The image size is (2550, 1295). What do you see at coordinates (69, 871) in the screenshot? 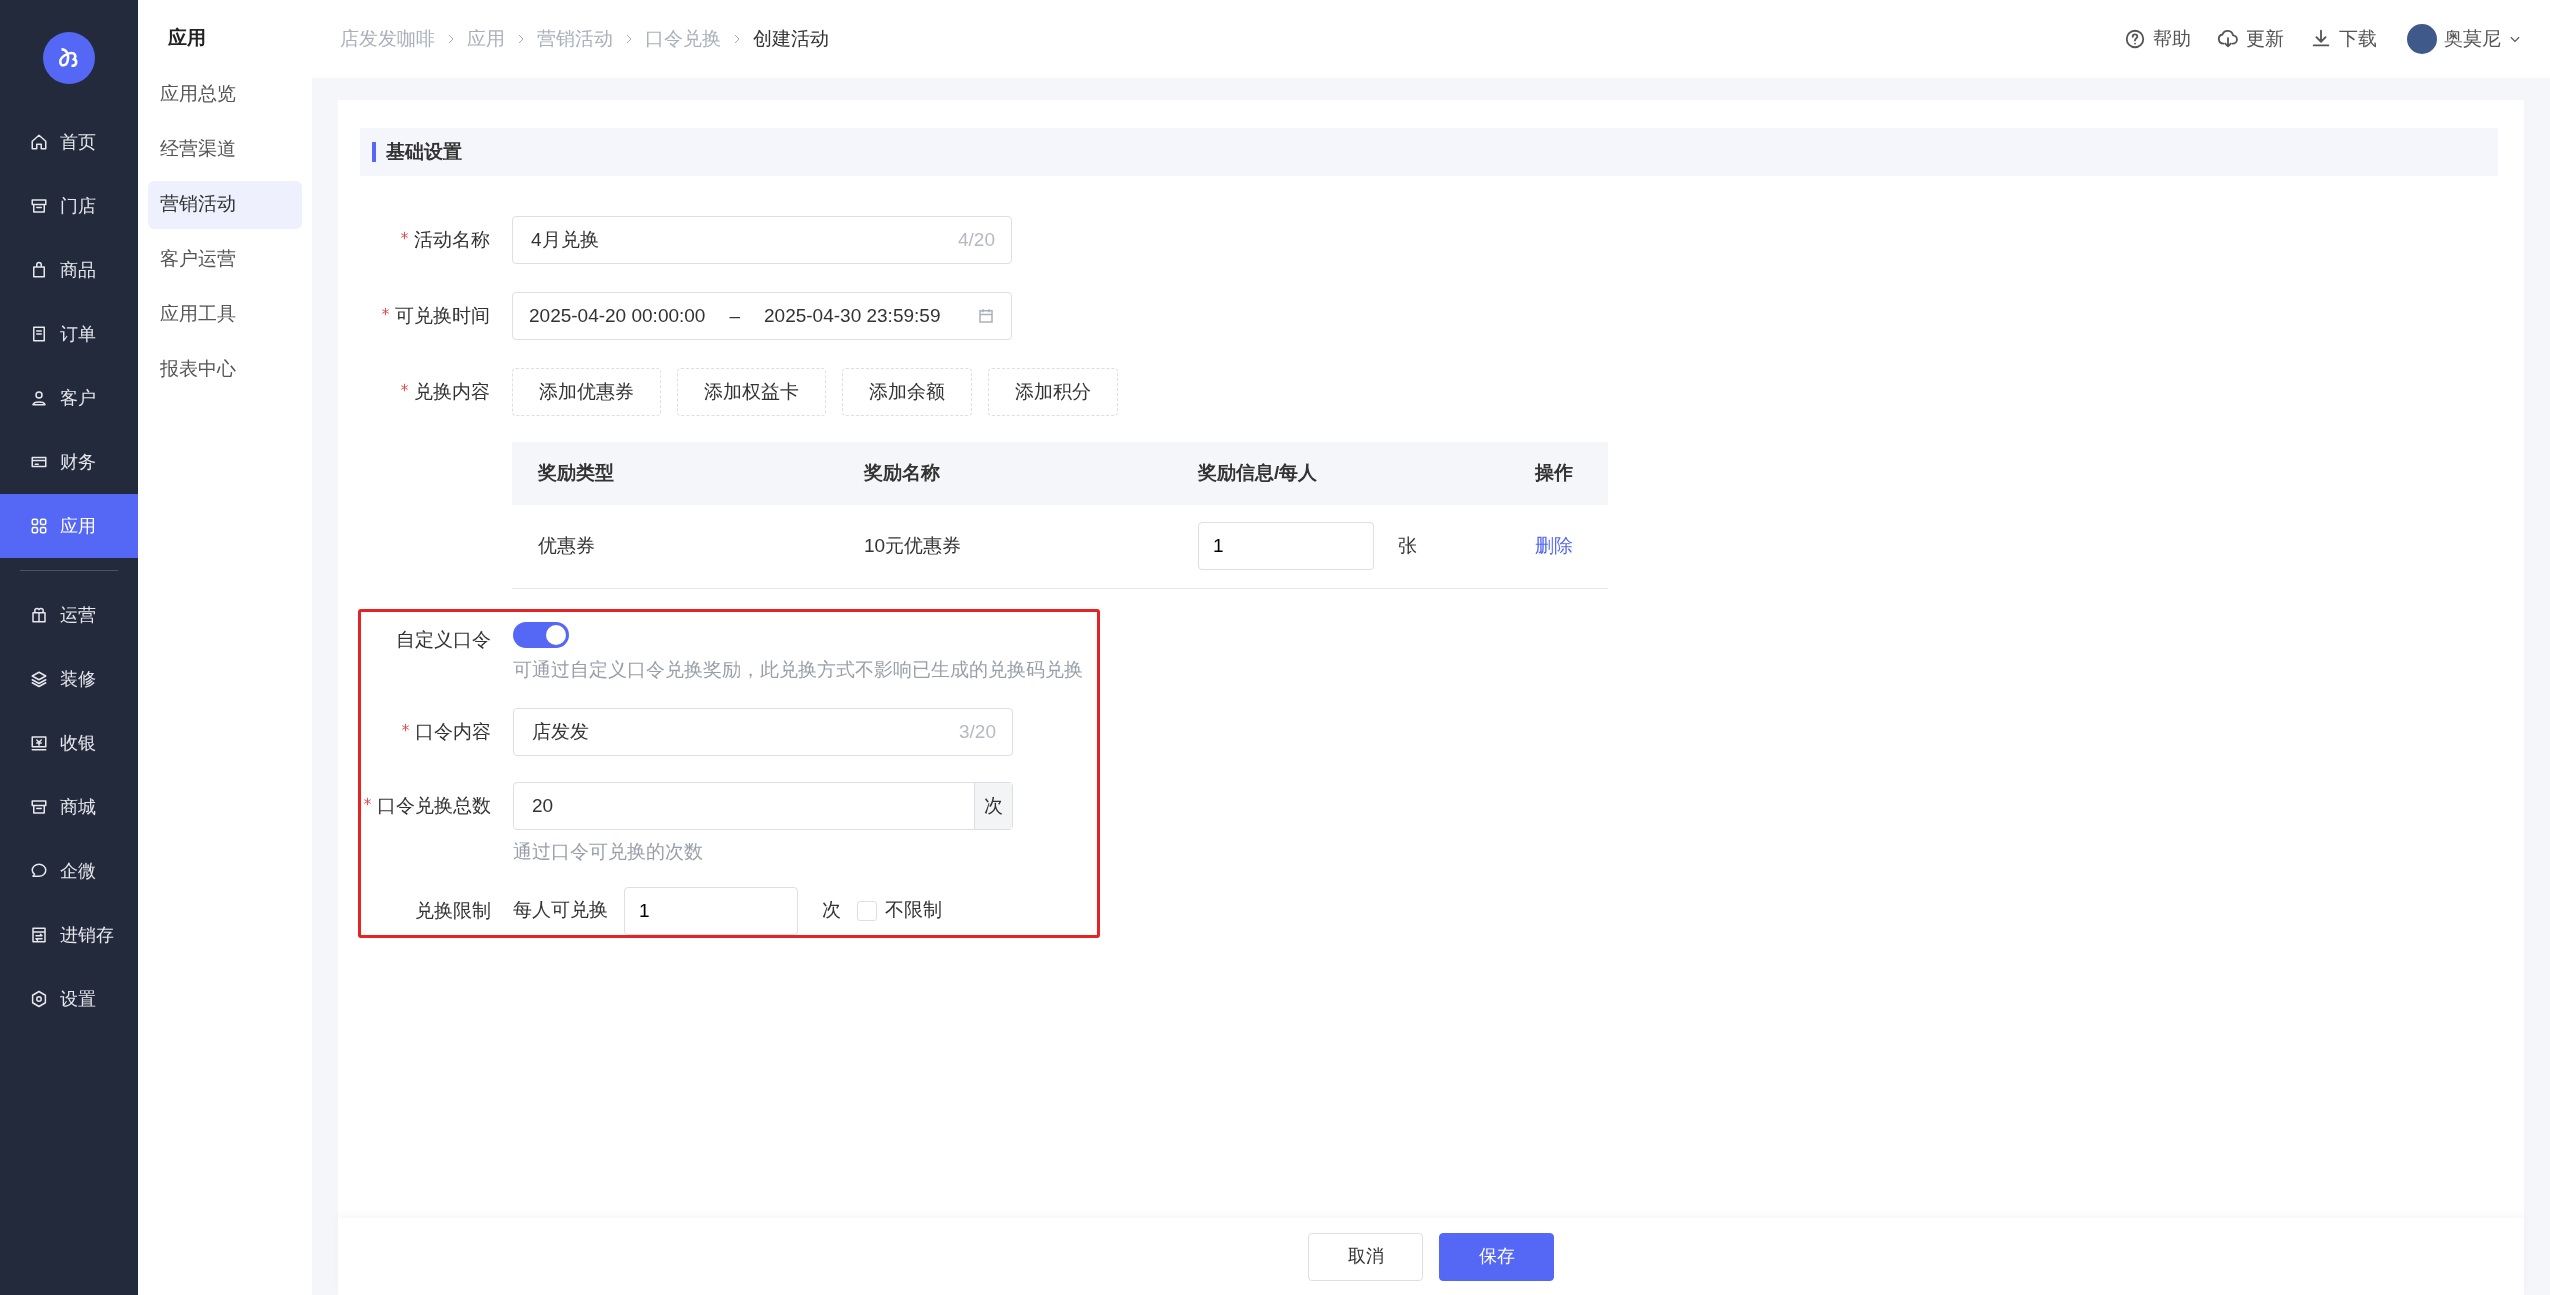
I see `sidebar-item: 企微` at bounding box center [69, 871].